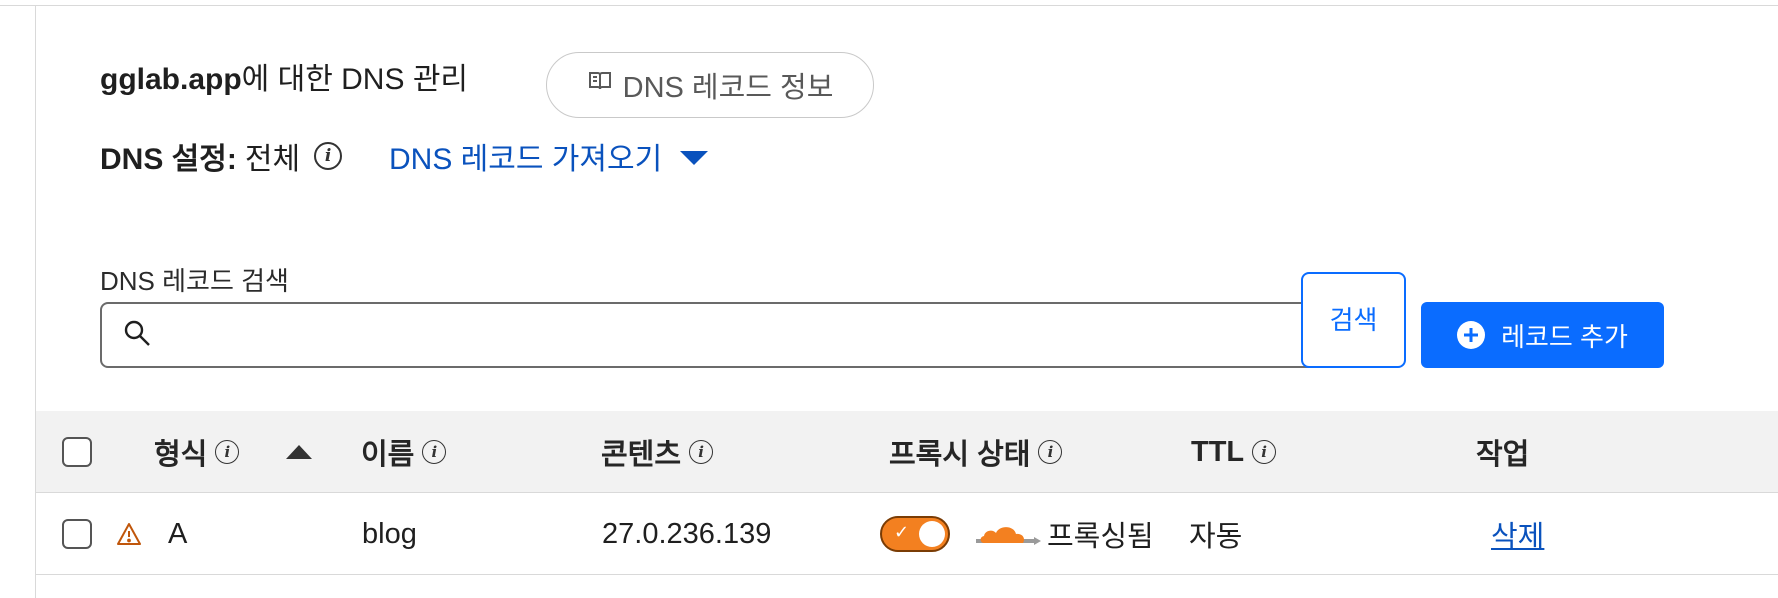 The height and width of the screenshot is (598, 1778). I want to click on delete-link: 삭제, so click(1517, 534).